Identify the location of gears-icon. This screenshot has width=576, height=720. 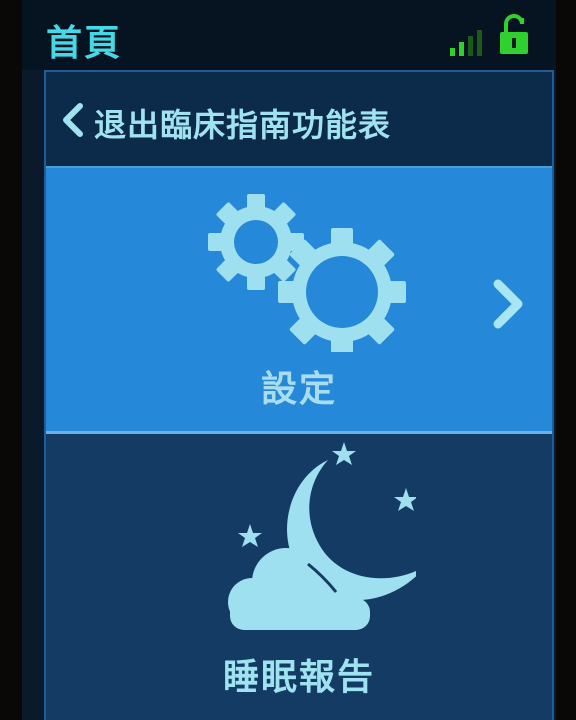
(307, 273).